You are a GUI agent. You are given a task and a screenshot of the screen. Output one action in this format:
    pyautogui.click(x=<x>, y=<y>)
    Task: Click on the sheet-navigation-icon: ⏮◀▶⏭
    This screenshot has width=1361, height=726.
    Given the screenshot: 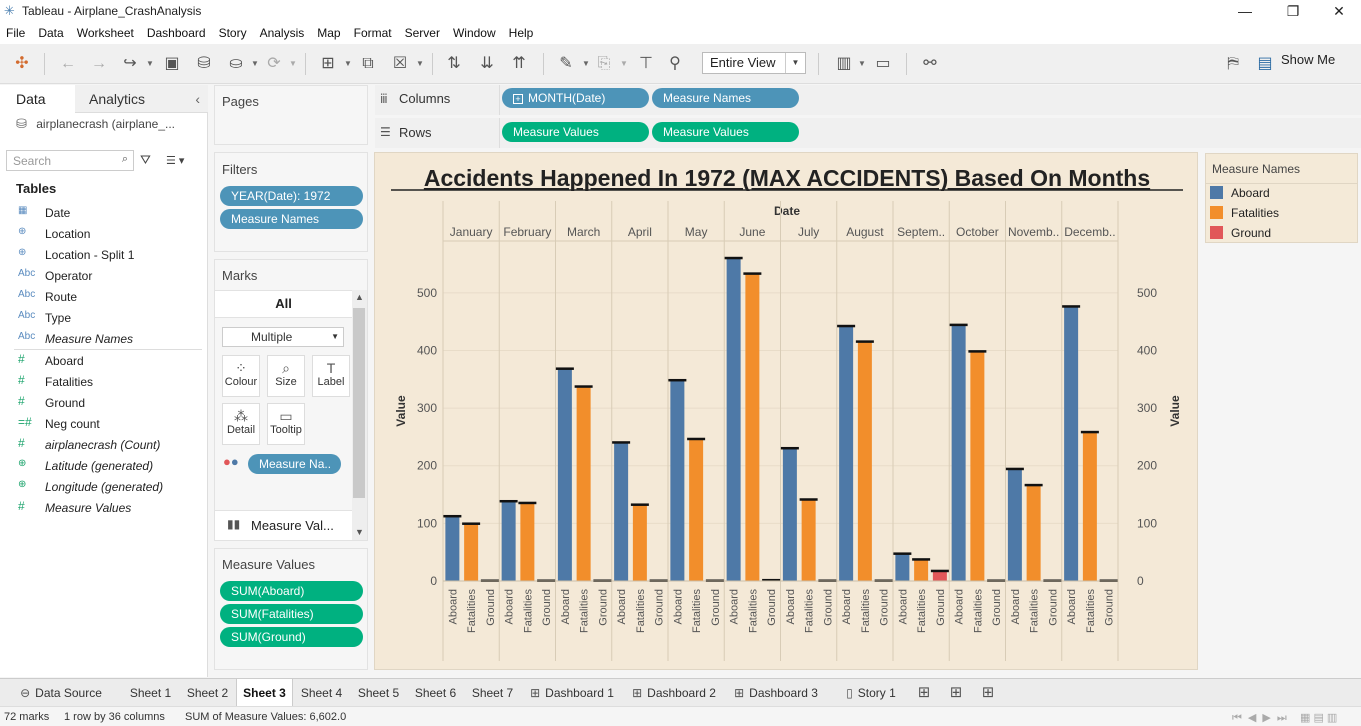 What is the action you would take?
    pyautogui.click(x=1262, y=718)
    